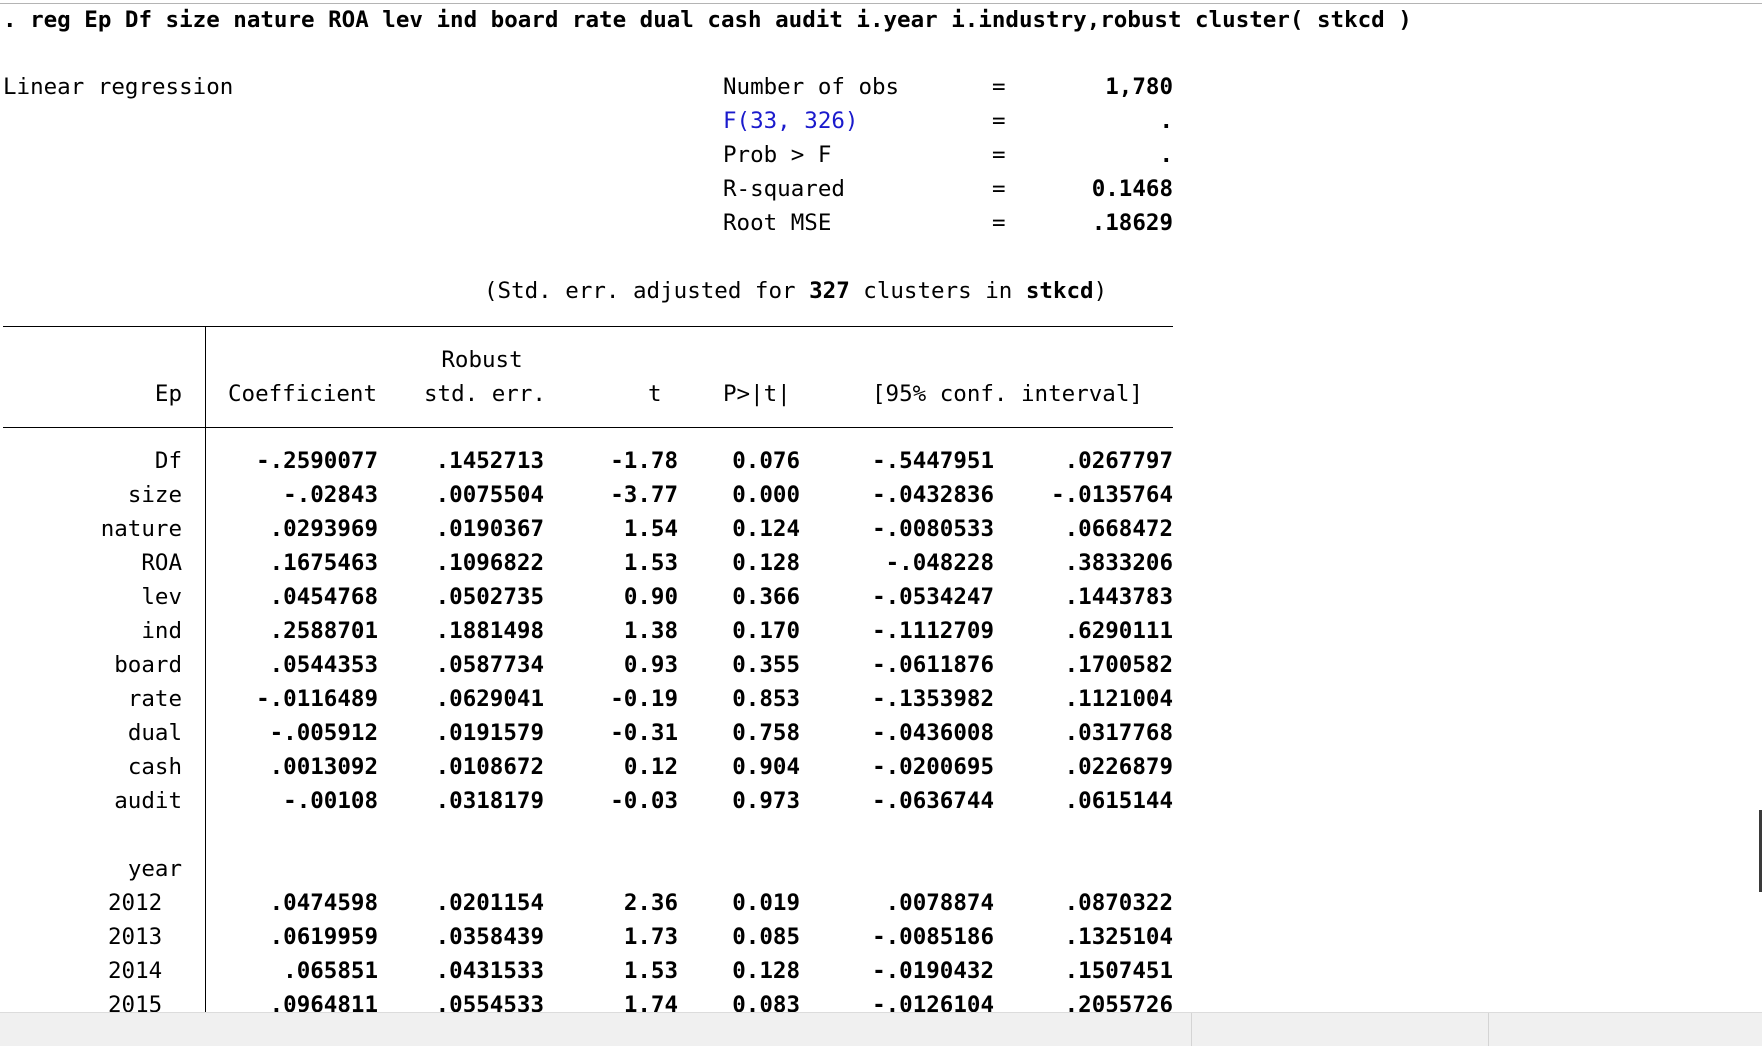 Image resolution: width=1762 pixels, height=1046 pixels. I want to click on cell-ci-lower: -.0436008, so click(933, 733).